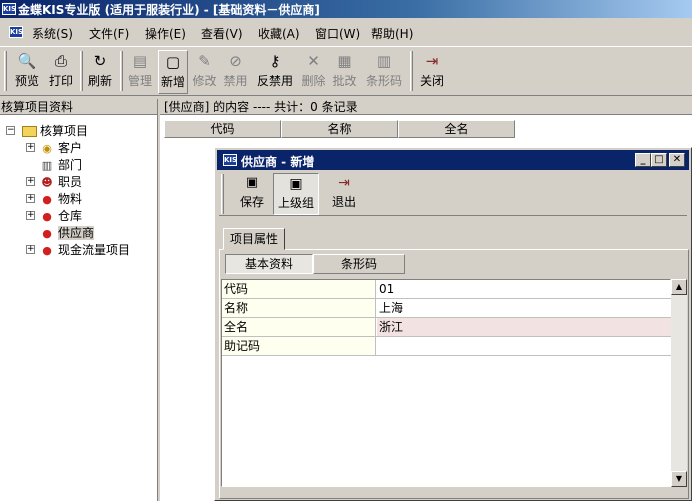 This screenshot has width=692, height=501. I want to click on close-door-icon: ⇥, so click(432, 61).